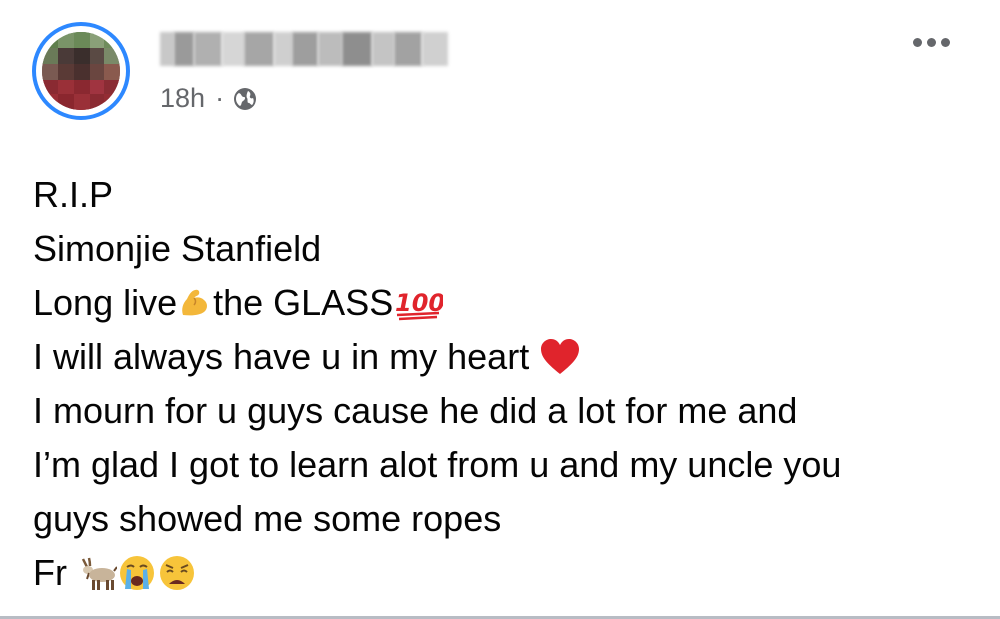 This screenshot has width=1000, height=619. I want to click on profile-avatar, so click(81, 71).